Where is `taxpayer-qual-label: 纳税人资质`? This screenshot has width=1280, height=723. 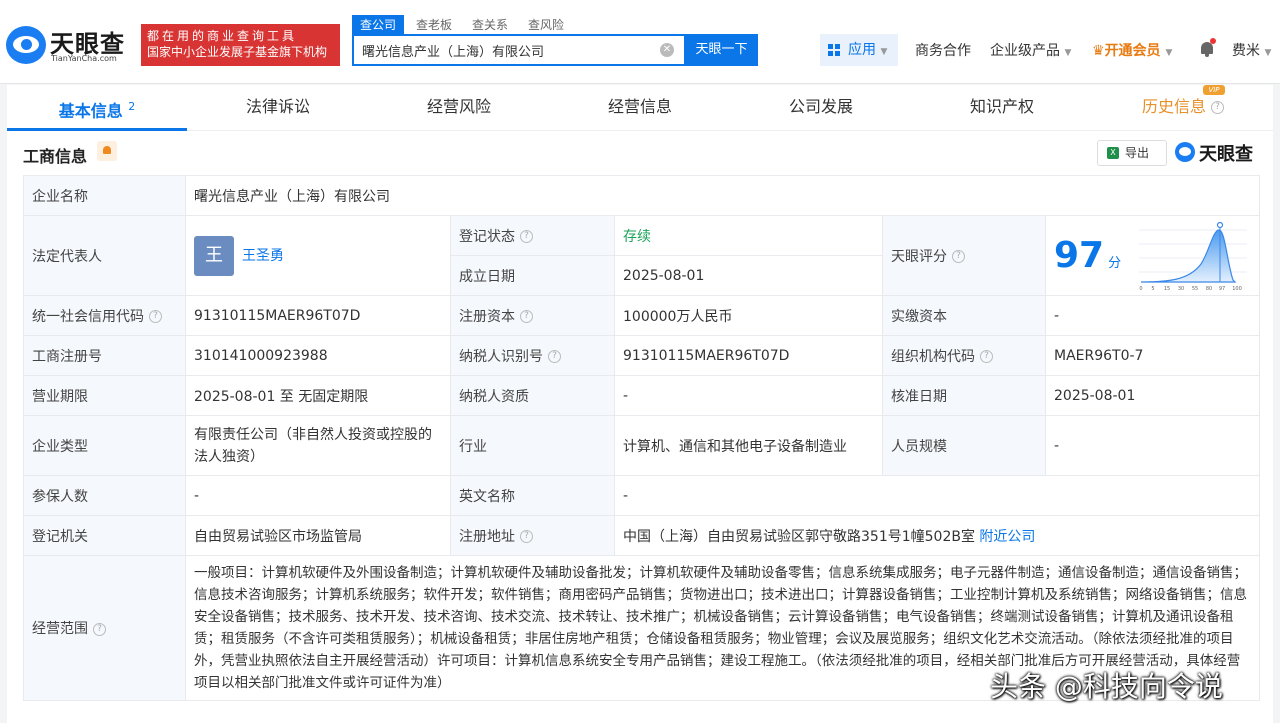
taxpayer-qual-label: 纳税人资质 is located at coordinates (532, 395).